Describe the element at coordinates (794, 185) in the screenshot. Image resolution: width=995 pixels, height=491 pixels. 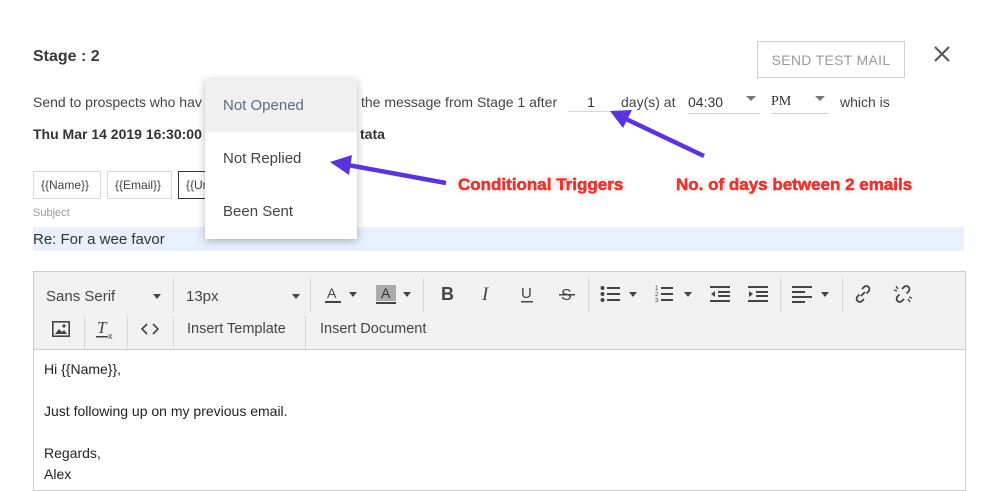
I see `annotation-days-between-emails: No. of days between 2 emails` at that location.